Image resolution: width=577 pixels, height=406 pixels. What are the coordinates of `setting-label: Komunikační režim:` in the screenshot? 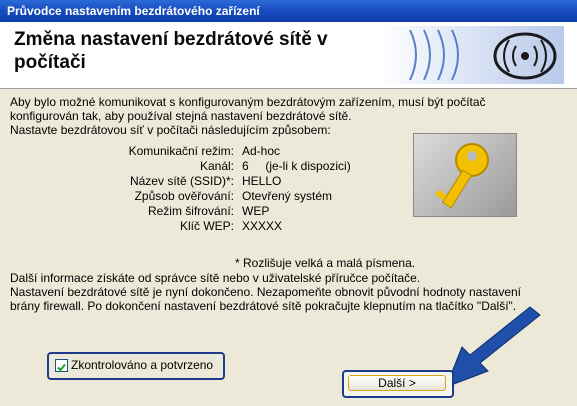 It's located at (181, 151).